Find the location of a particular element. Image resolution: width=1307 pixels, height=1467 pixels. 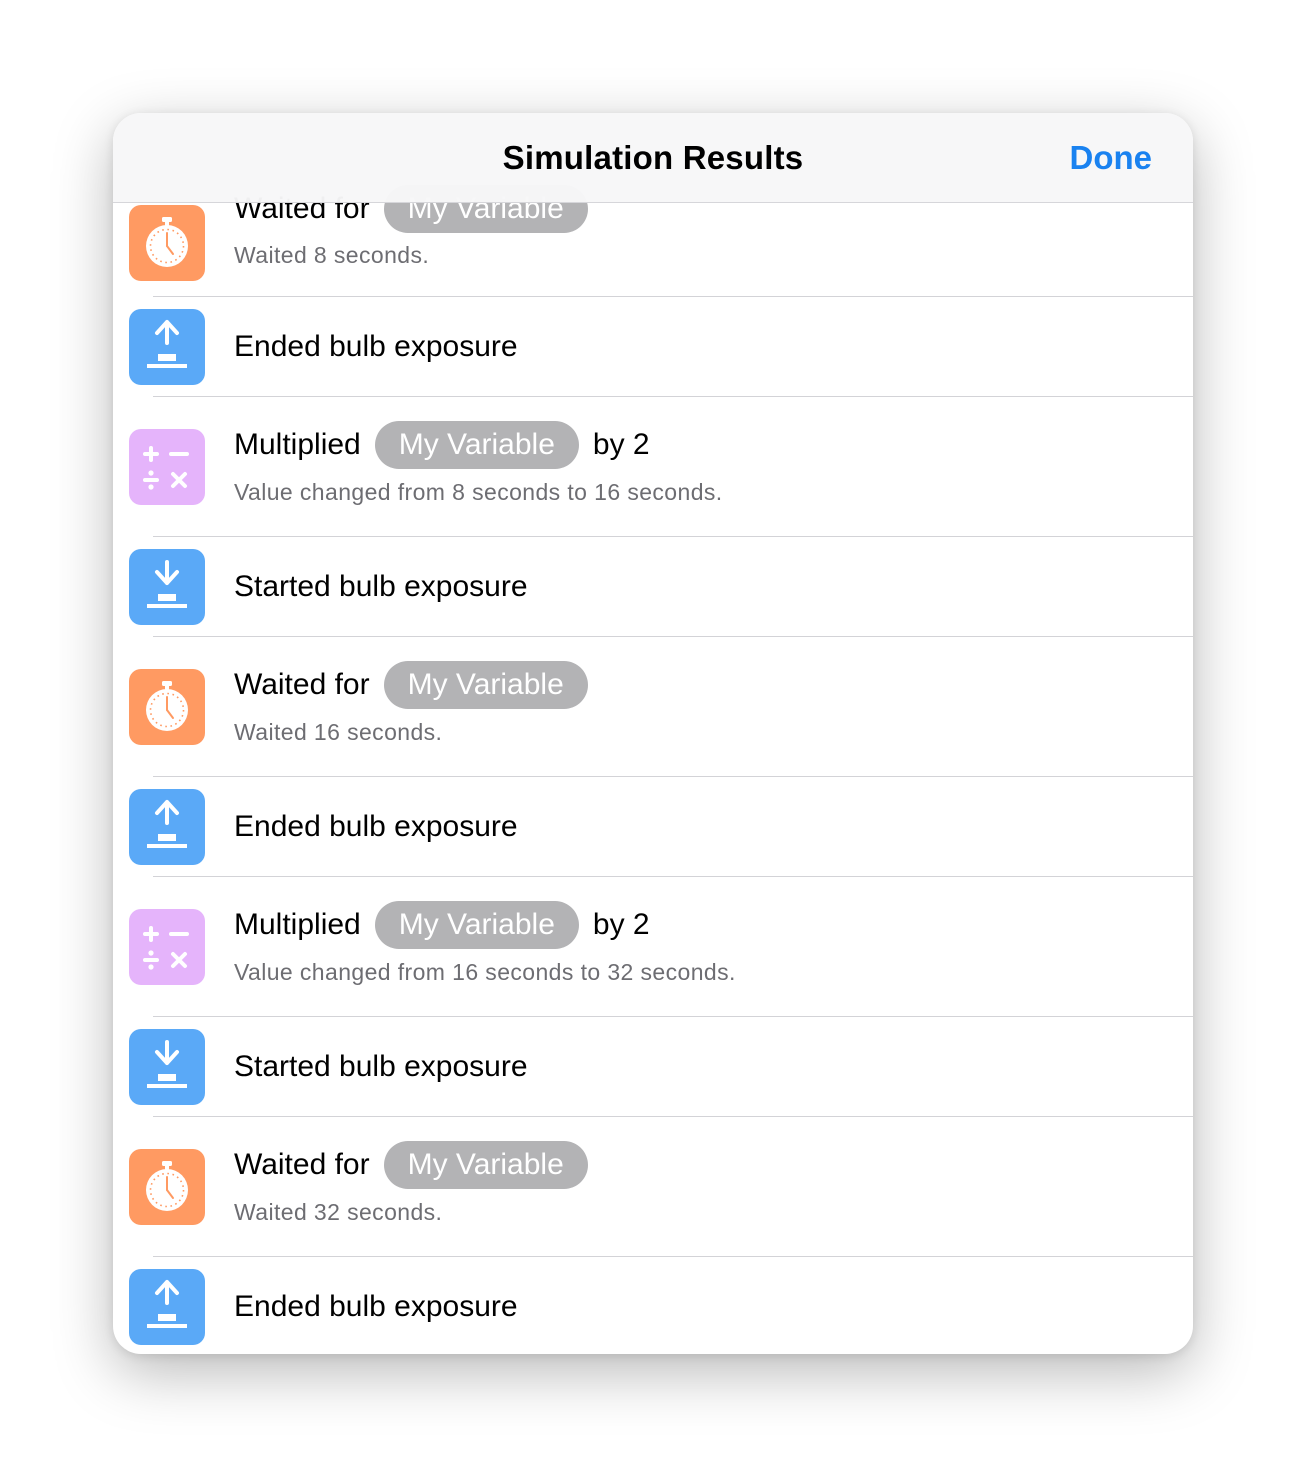

row-detail: Waited 32 seconds. is located at coordinates (338, 1212).